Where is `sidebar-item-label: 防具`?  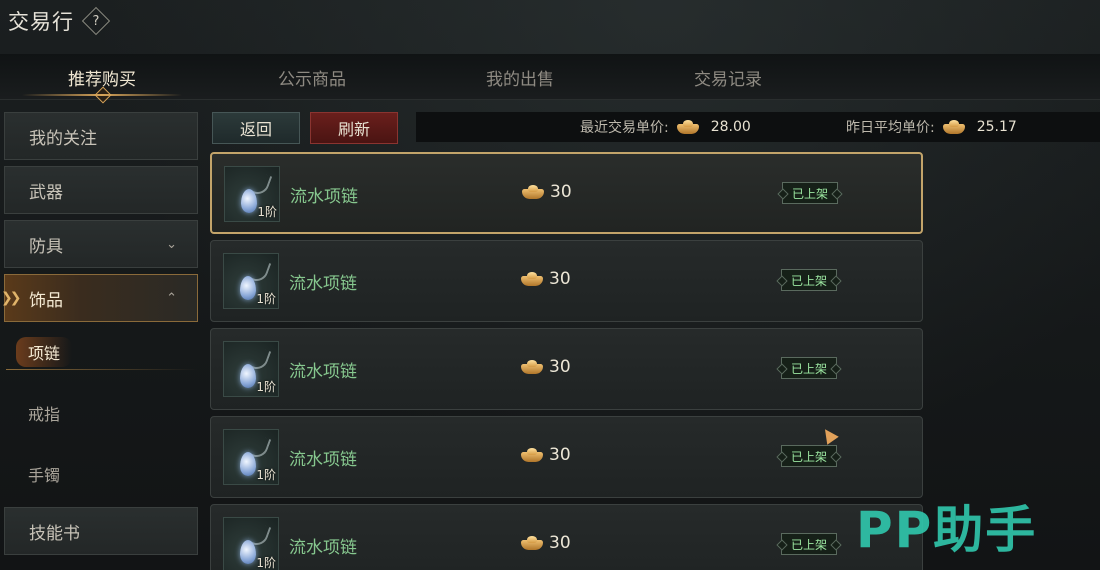 sidebar-item-label: 防具 is located at coordinates (46, 246).